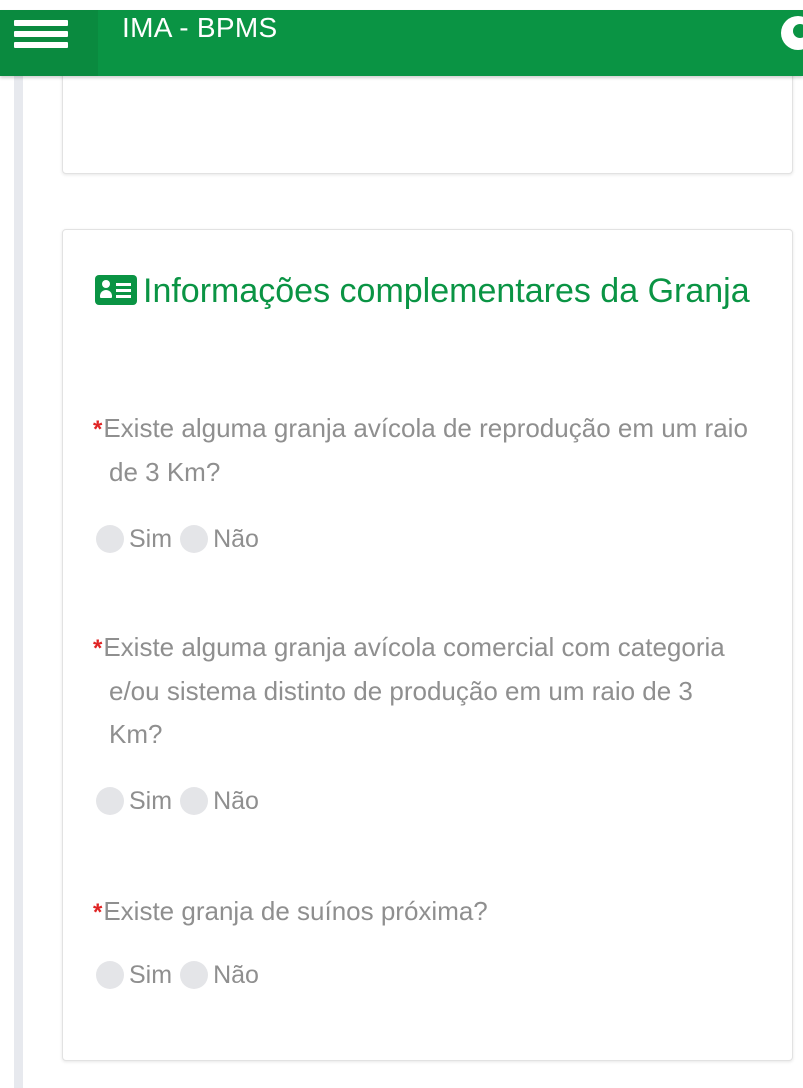  I want to click on radio-group-swine-farm: Sim Não, so click(181, 975).